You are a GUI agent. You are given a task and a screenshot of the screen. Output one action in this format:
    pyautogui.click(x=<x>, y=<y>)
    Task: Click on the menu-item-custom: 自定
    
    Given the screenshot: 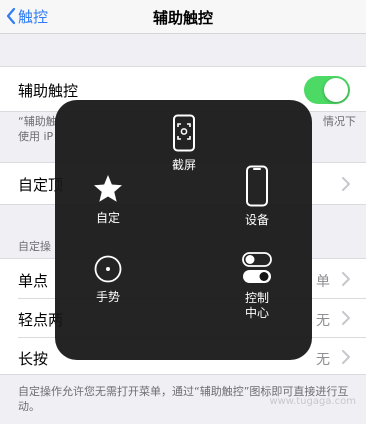 What is the action you would take?
    pyautogui.click(x=108, y=199)
    